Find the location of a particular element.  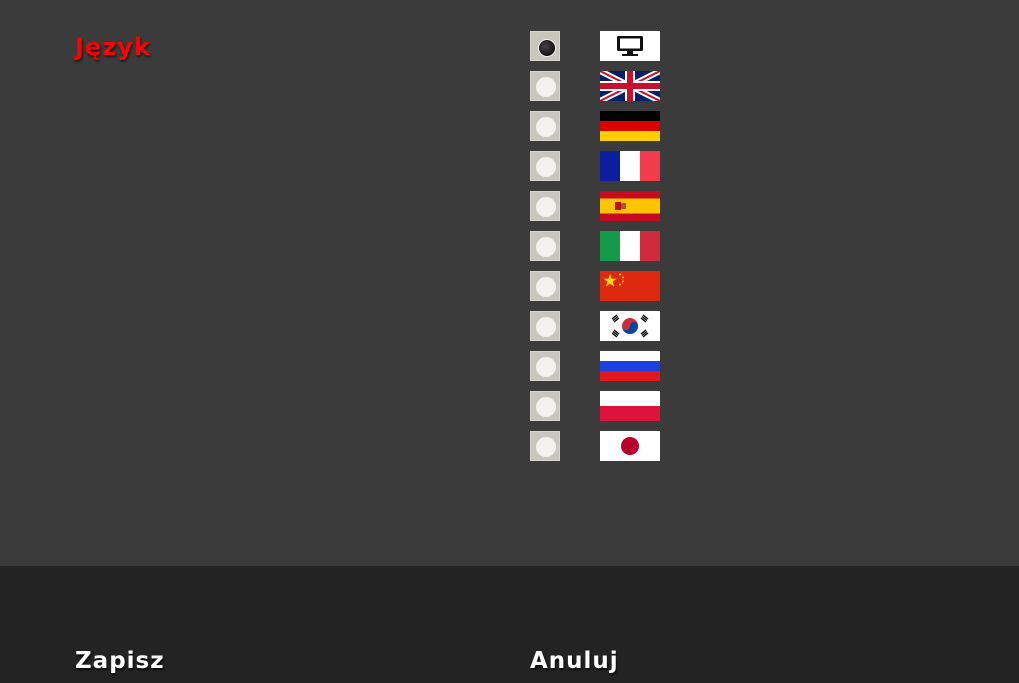

flag-poland-icon is located at coordinates (630, 406).